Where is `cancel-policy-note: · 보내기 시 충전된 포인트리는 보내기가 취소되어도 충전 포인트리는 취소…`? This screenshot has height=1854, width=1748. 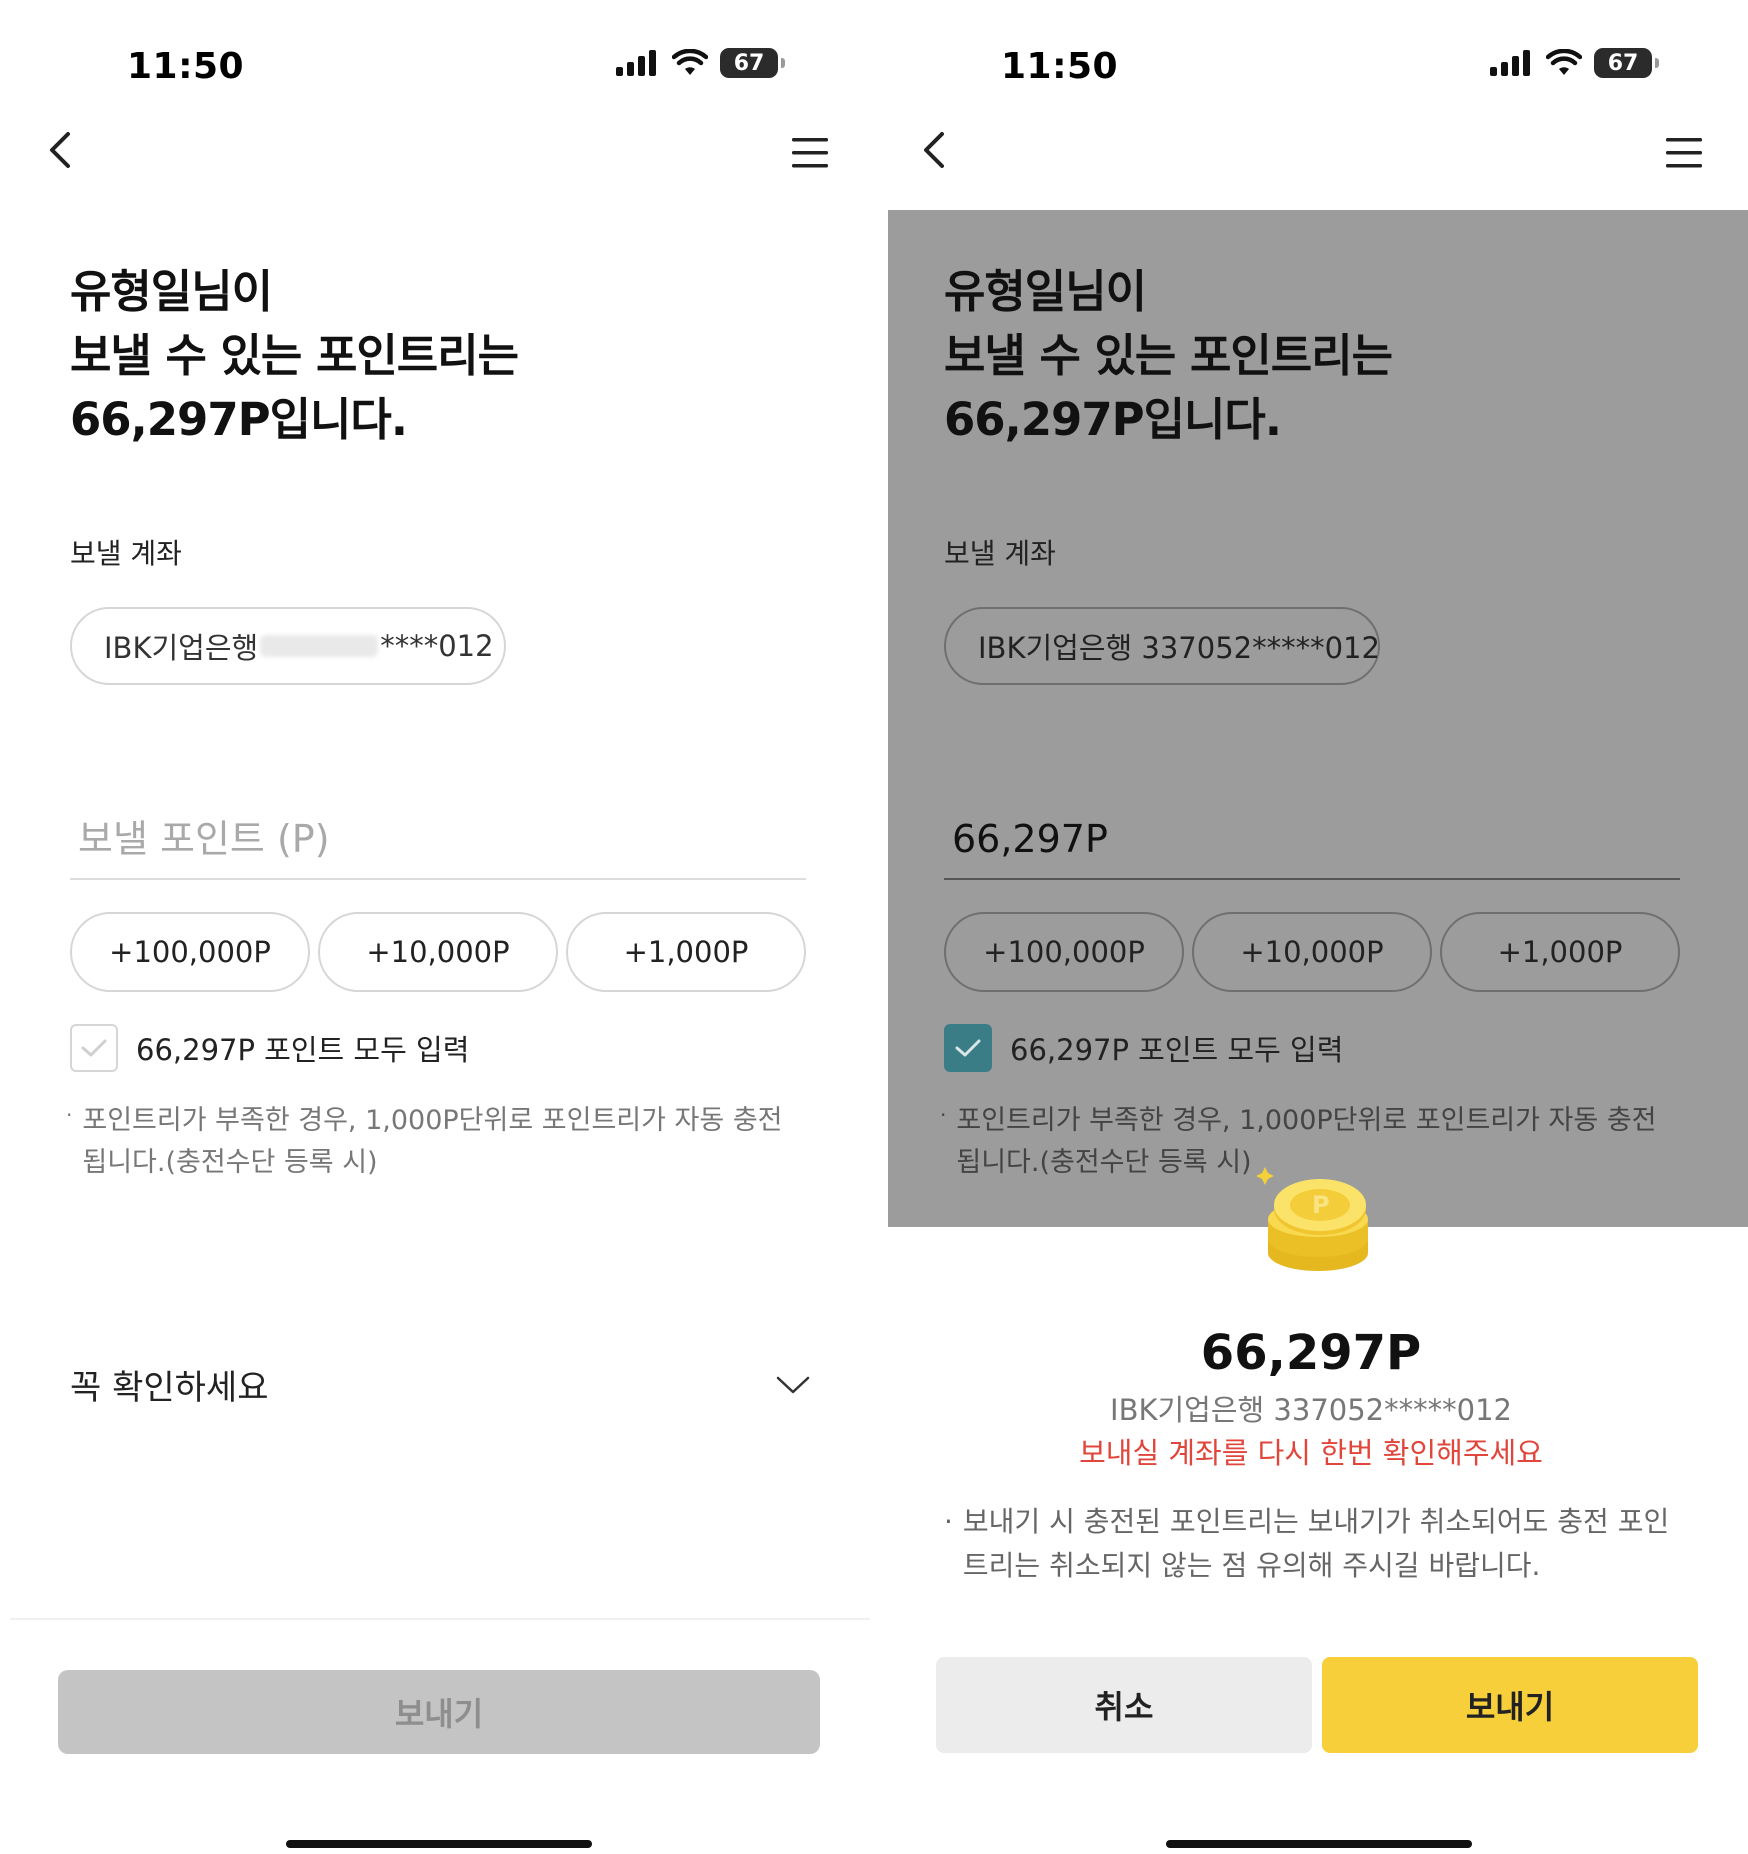 cancel-policy-note: · 보내기 시 충전된 포인트리는 보내기가 취소되어도 충전 포인트리는 취소… is located at coordinates (1314, 1544).